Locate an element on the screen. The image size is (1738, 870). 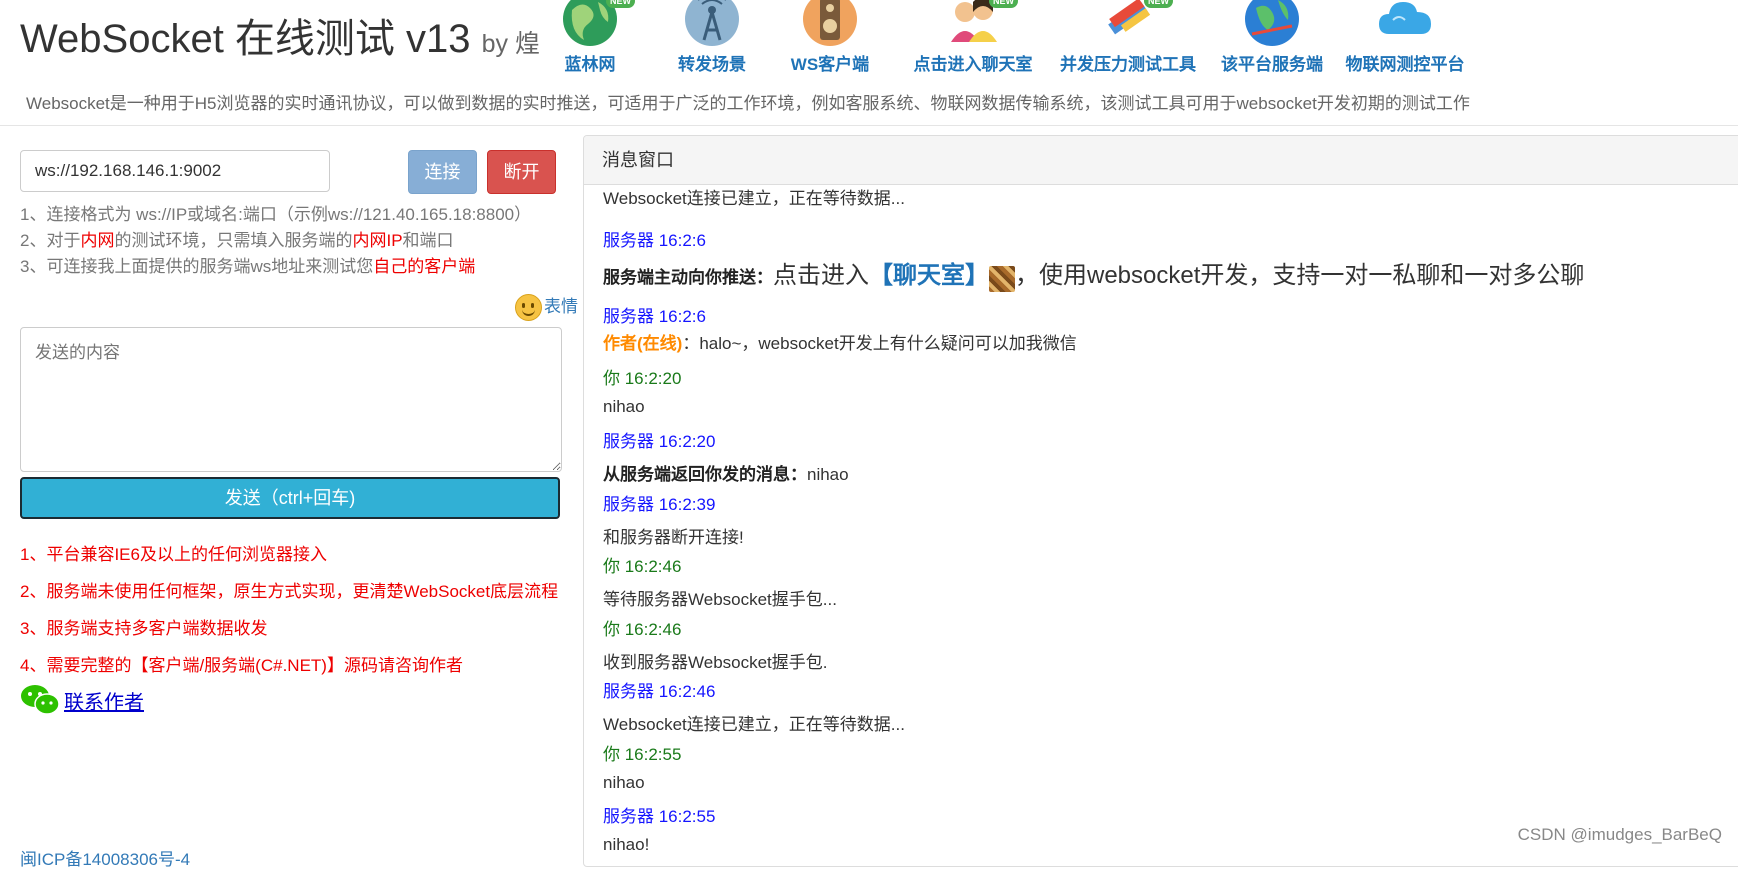
feature-item: 3、服务端支持多客户端数据收发 is located at coordinates (144, 628).